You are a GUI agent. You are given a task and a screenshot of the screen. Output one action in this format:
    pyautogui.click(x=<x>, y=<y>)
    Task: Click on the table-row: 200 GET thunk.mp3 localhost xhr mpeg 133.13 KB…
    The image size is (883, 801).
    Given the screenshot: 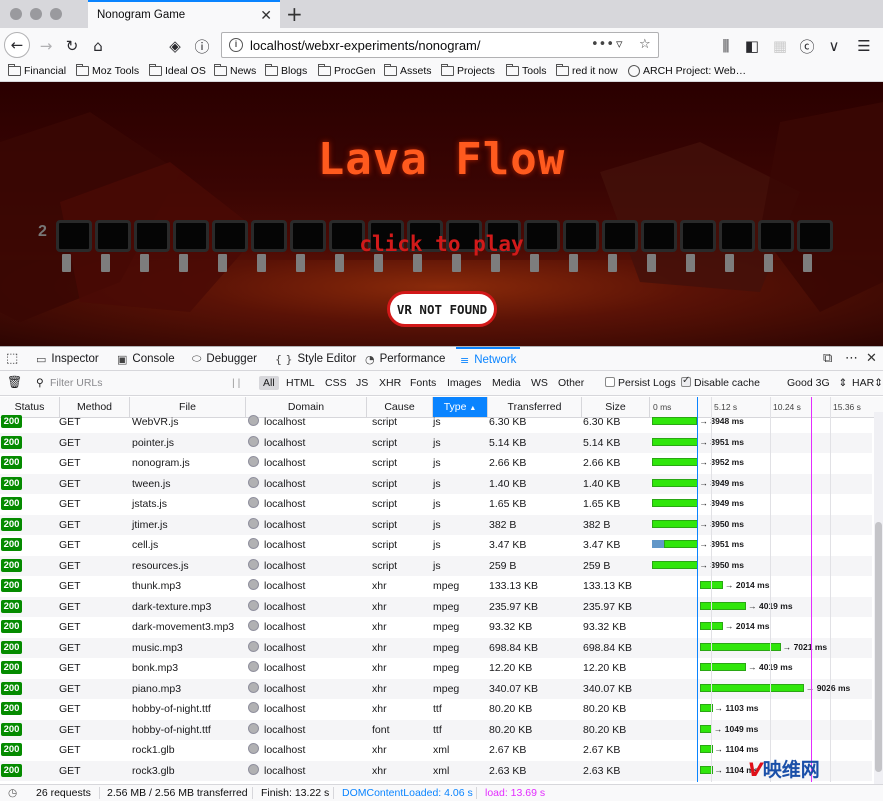 What is the action you would take?
    pyautogui.click(x=436, y=586)
    